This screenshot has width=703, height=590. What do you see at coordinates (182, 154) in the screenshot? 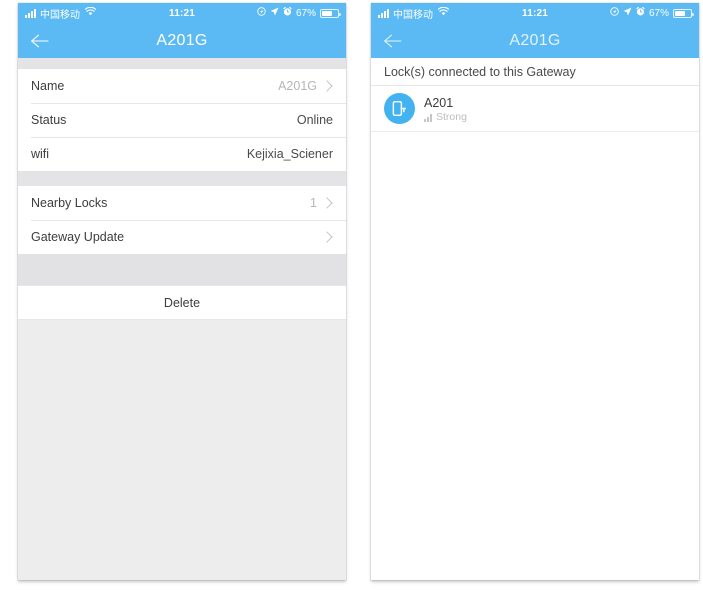
I see `row-wifi: wifi Kejixia_Sciener` at bounding box center [182, 154].